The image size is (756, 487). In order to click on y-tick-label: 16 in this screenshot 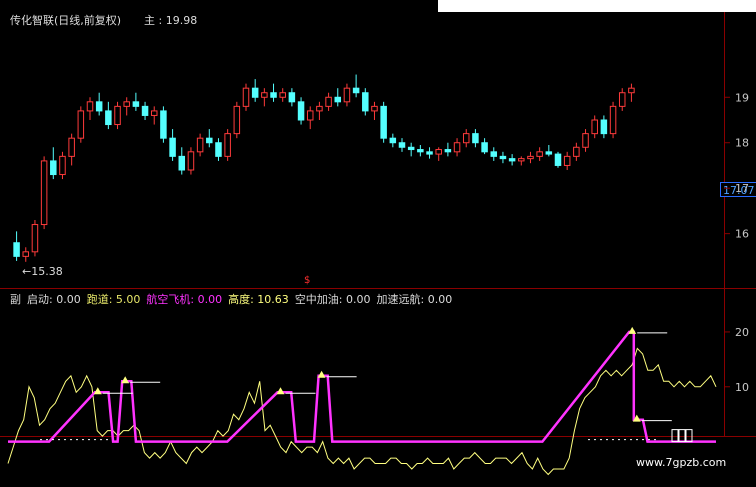, I will do `click(742, 234)`.